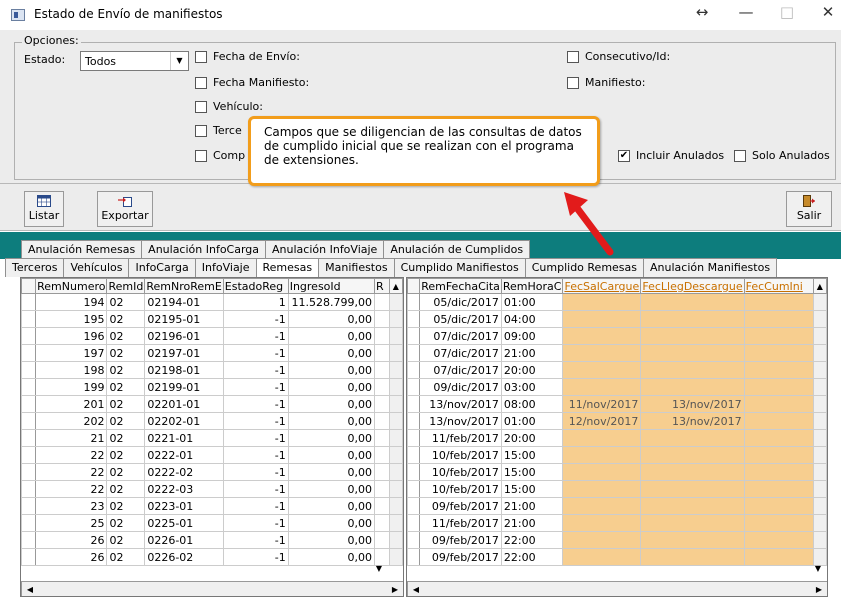 Image resolution: width=841 pixels, height=604 pixels. I want to click on column-header: FecCumIni, so click(778, 286).